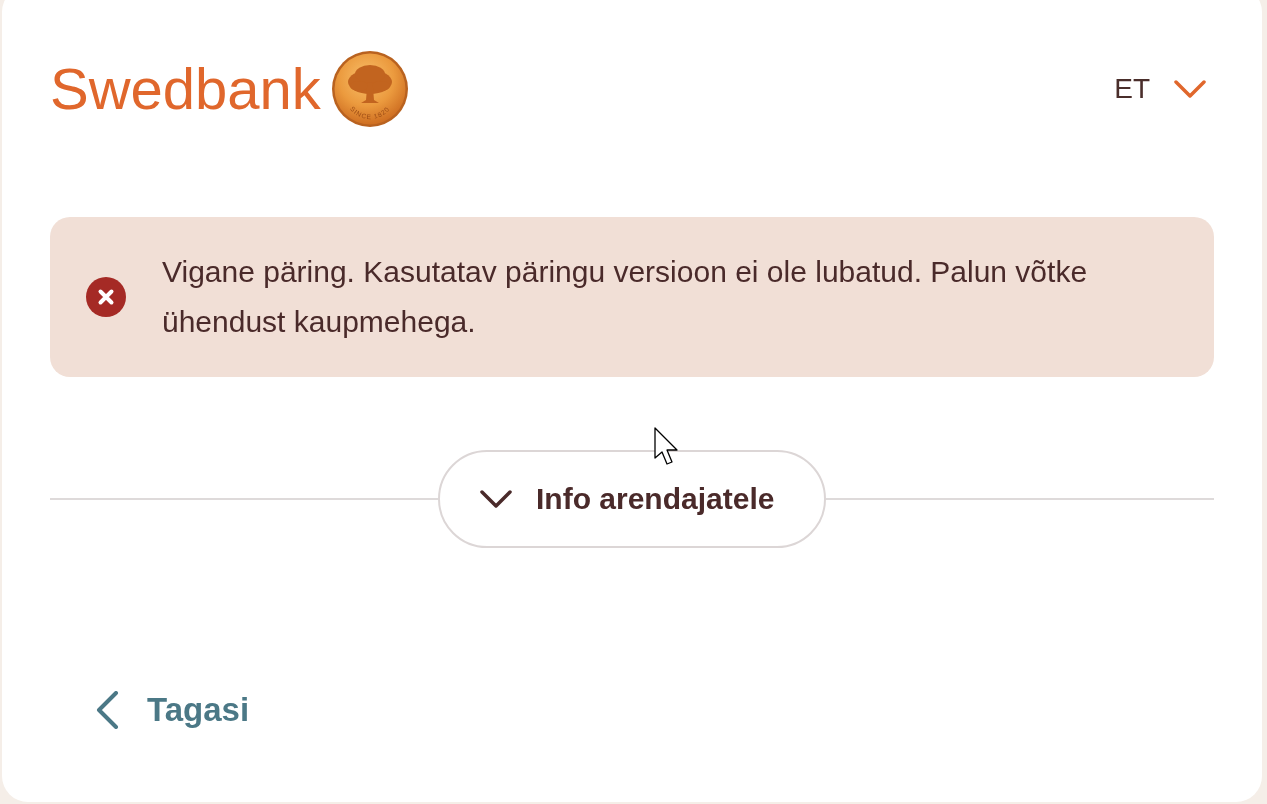 This screenshot has width=1267, height=804. Describe the element at coordinates (625, 297) in the screenshot. I see `alert-message: Vigane päring. Kasutatav päringu versioon ei ole lubatud. Palun võtke ühendust kaupmehega.` at that location.